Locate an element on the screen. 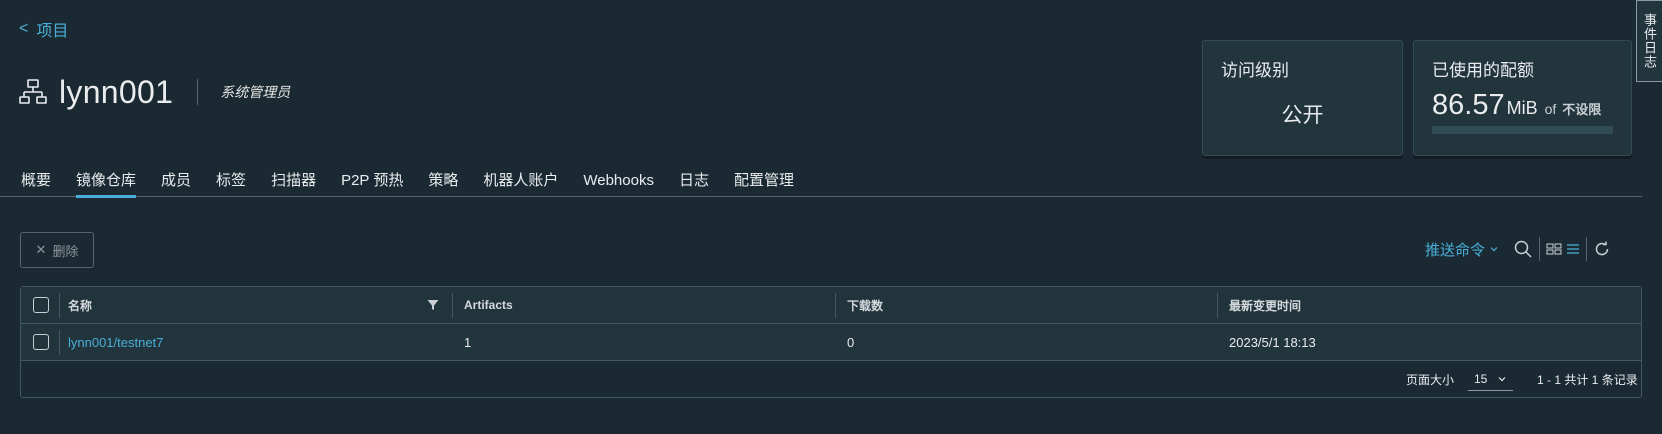 This screenshot has width=1662, height=434. column-header-updated: 最新变更时间 is located at coordinates (1265, 305).